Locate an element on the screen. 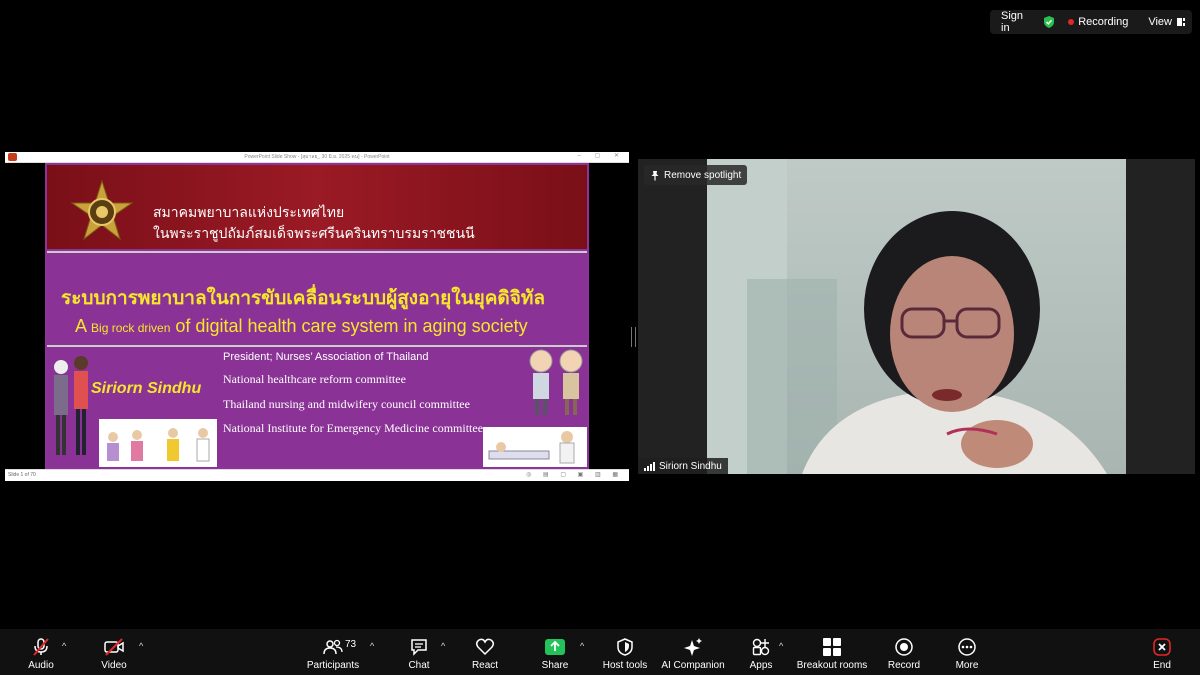 The width and height of the screenshot is (1200, 675). ai-companion-button: AI Companion is located at coordinates (693, 652).